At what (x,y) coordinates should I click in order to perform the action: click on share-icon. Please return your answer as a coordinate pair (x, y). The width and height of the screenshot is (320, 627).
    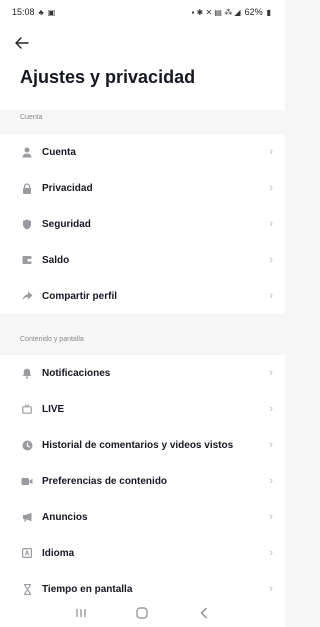
    Looking at the image, I should click on (27, 296).